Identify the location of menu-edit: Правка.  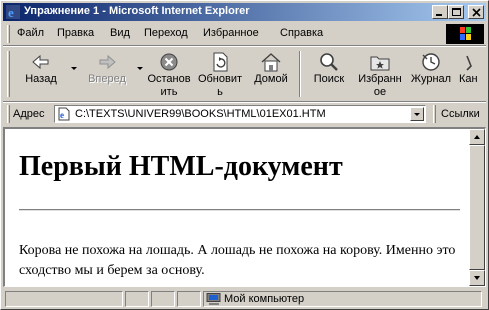
(75, 33).